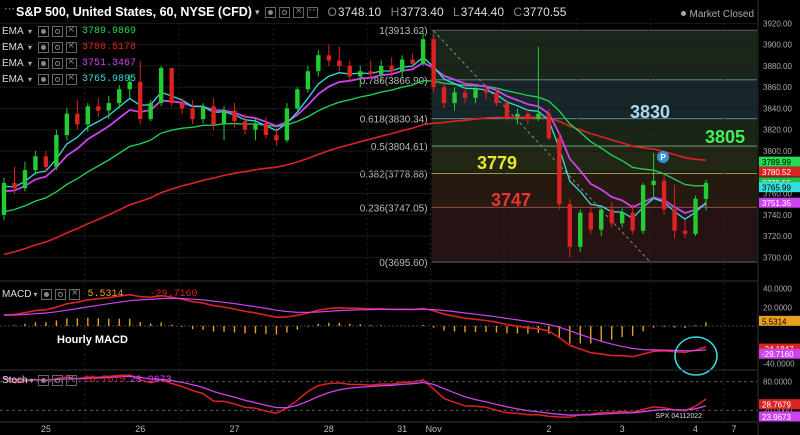 This screenshot has width=800, height=435. Describe the element at coordinates (650, 112) in the screenshot. I see `big-level-label: 3830` at that location.